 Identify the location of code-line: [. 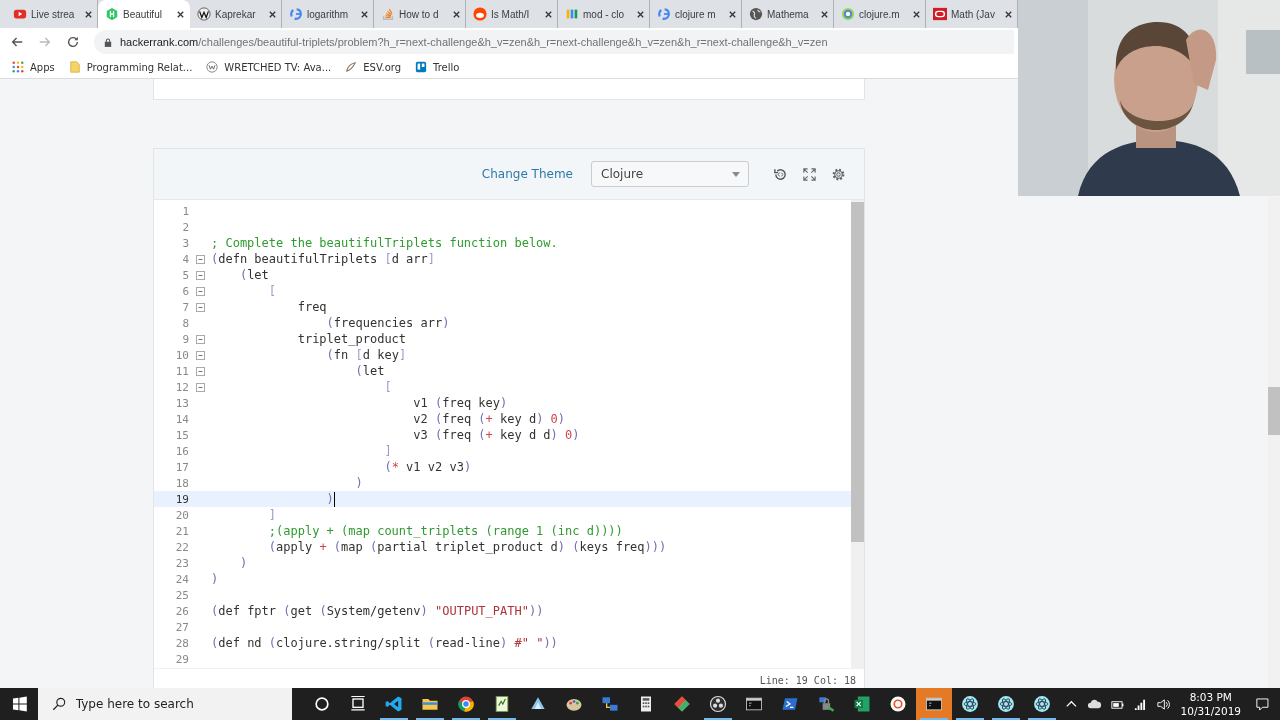
(387, 387).